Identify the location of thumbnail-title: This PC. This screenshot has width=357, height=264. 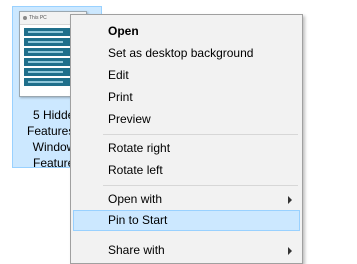
(38, 18).